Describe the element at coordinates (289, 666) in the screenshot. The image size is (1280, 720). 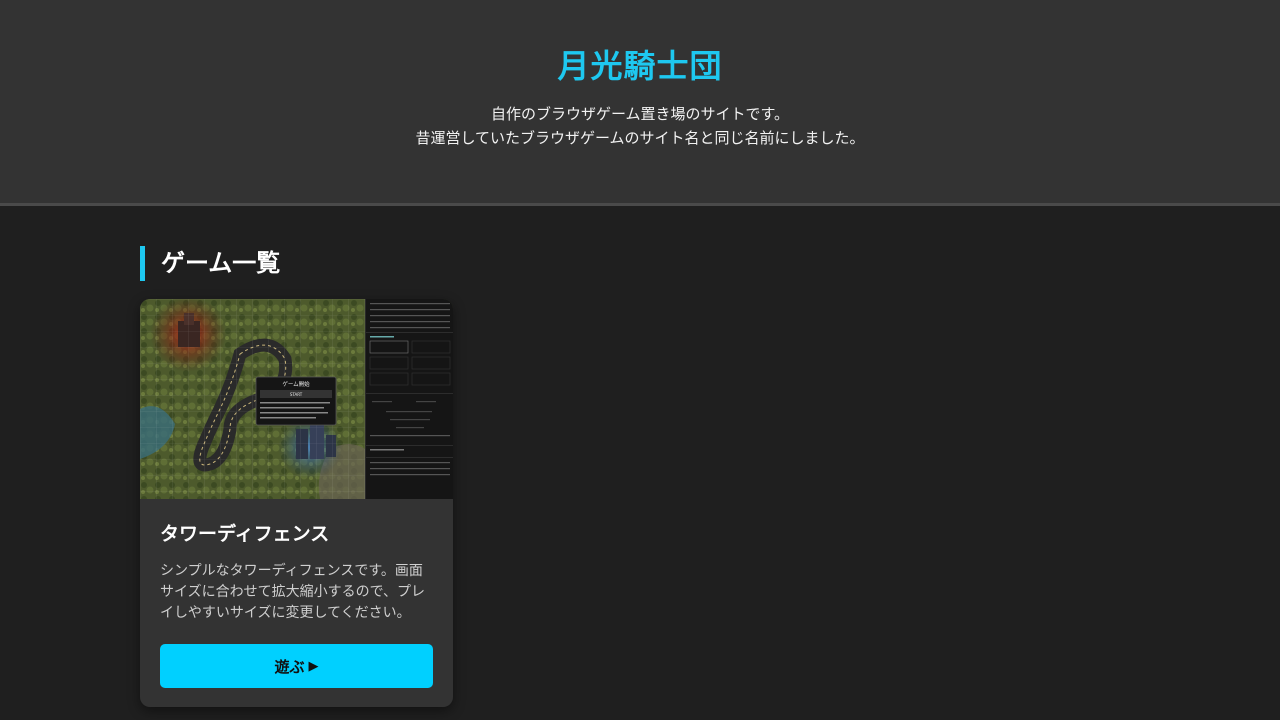
I see `play-button-label: 遊ぶ` at that location.